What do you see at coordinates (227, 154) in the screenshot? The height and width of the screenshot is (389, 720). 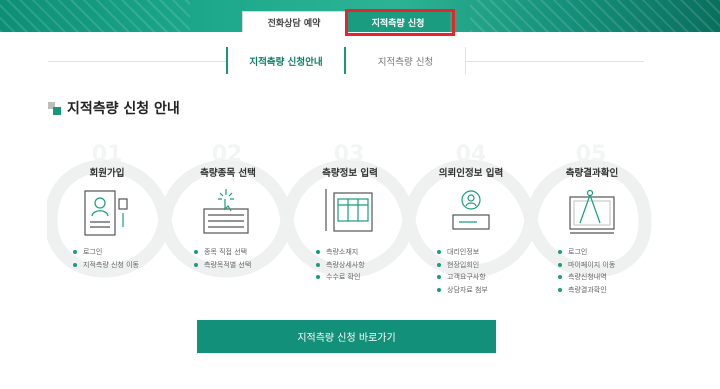 I see `svg-text: 02` at bounding box center [227, 154].